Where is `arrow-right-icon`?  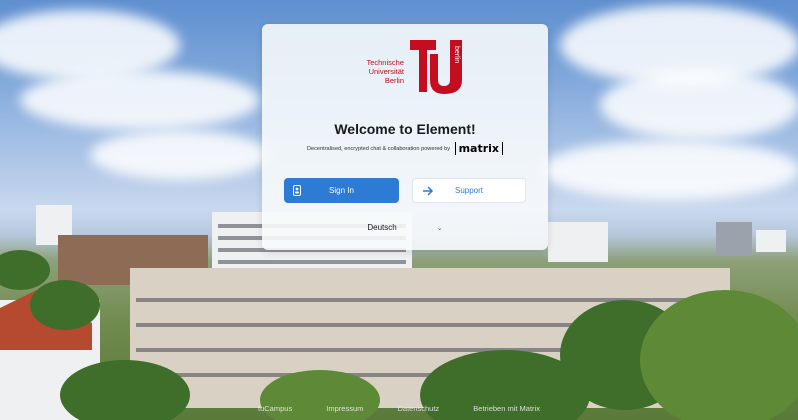 arrow-right-icon is located at coordinates (428, 191).